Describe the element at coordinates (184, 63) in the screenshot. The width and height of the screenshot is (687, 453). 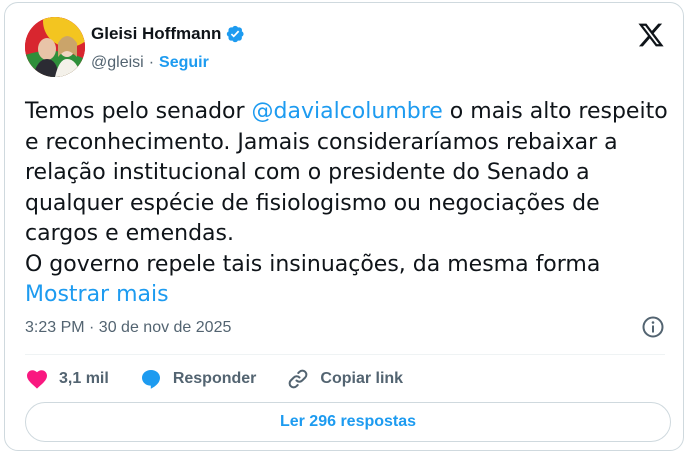
I see `follow-button: Seguir` at that location.